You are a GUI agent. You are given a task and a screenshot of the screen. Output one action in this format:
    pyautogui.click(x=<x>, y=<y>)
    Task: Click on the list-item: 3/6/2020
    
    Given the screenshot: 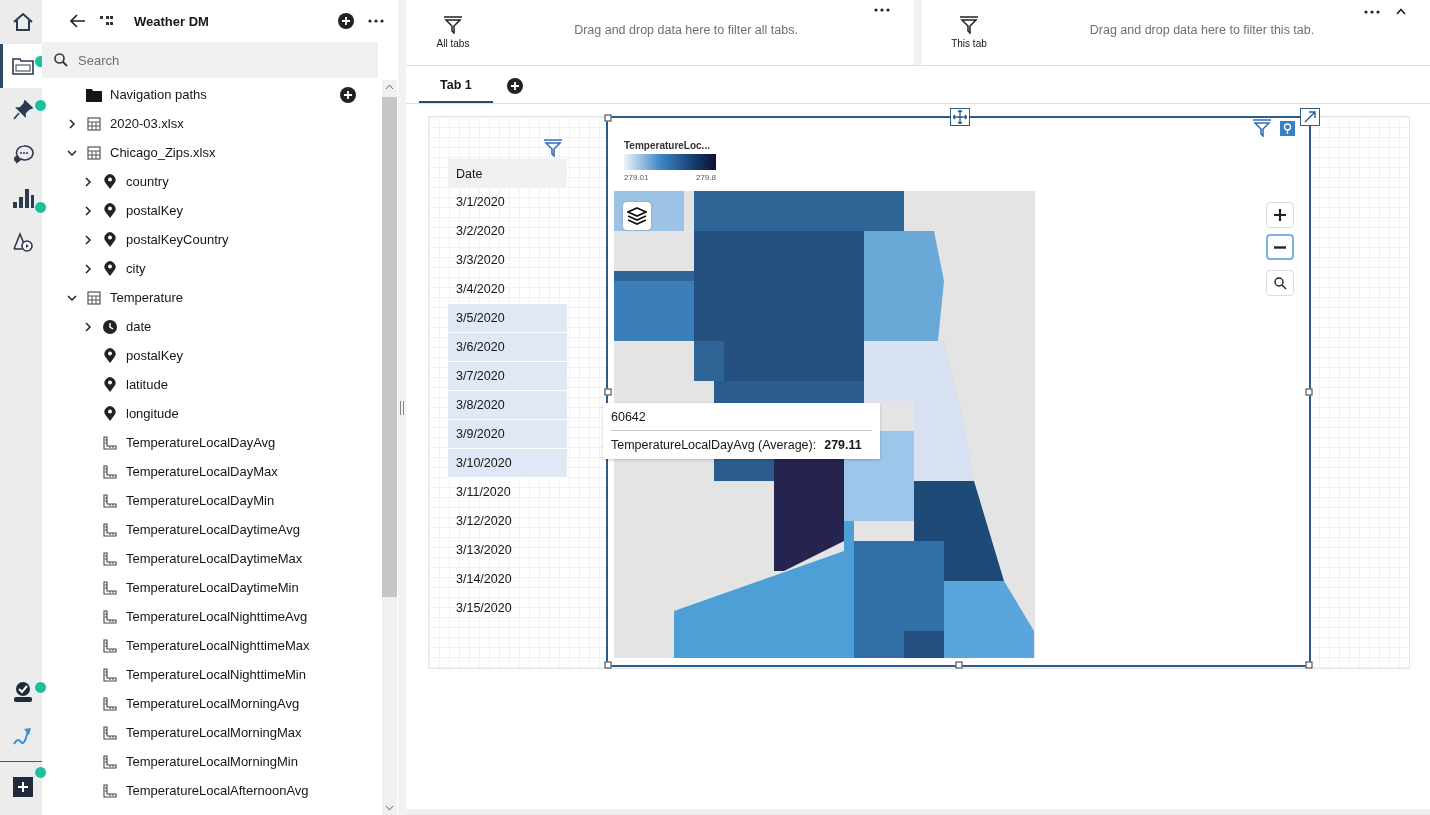 What is the action you would take?
    pyautogui.click(x=507, y=347)
    